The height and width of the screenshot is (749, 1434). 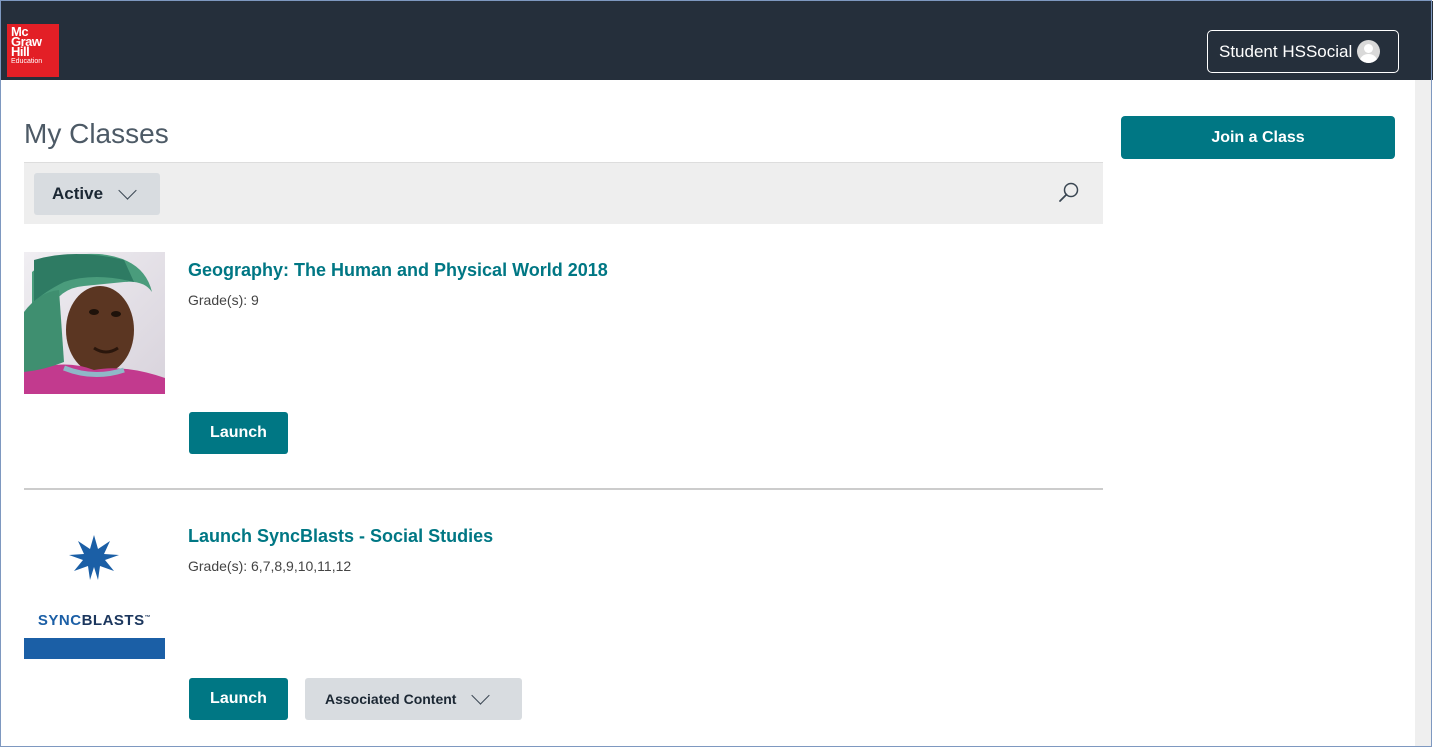 I want to click on syncblasts-logo-image: SYNCBLASTS™, so click(x=94, y=585).